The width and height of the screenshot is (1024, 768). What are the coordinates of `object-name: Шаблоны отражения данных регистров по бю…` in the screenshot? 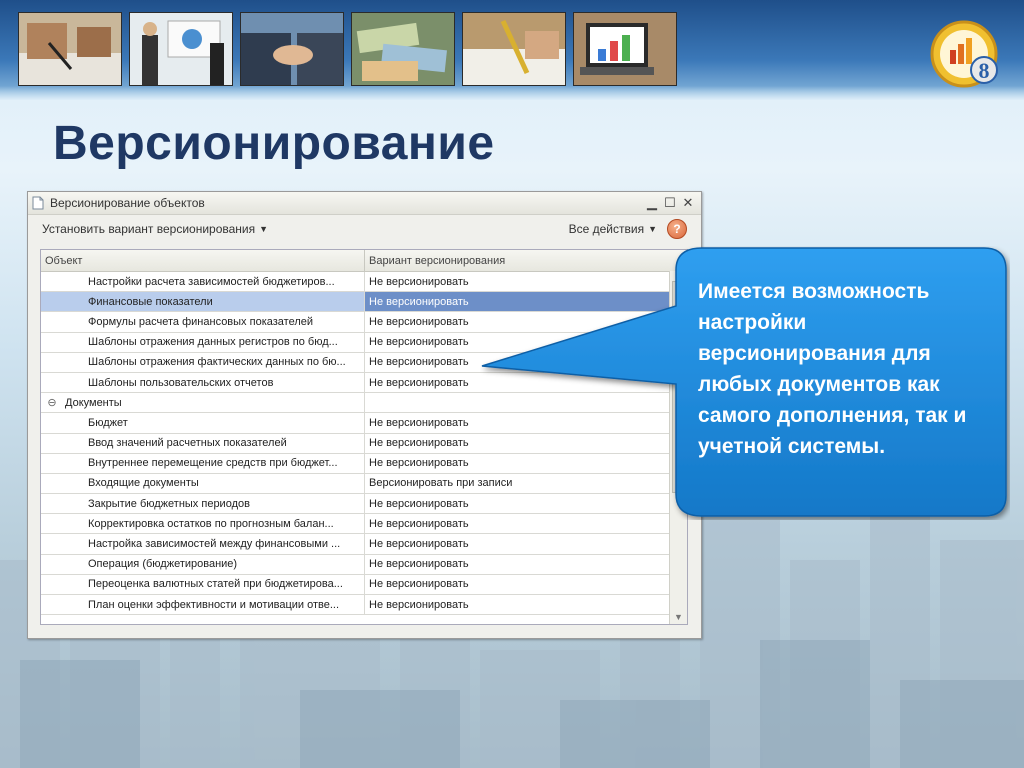 It's located at (213, 342).